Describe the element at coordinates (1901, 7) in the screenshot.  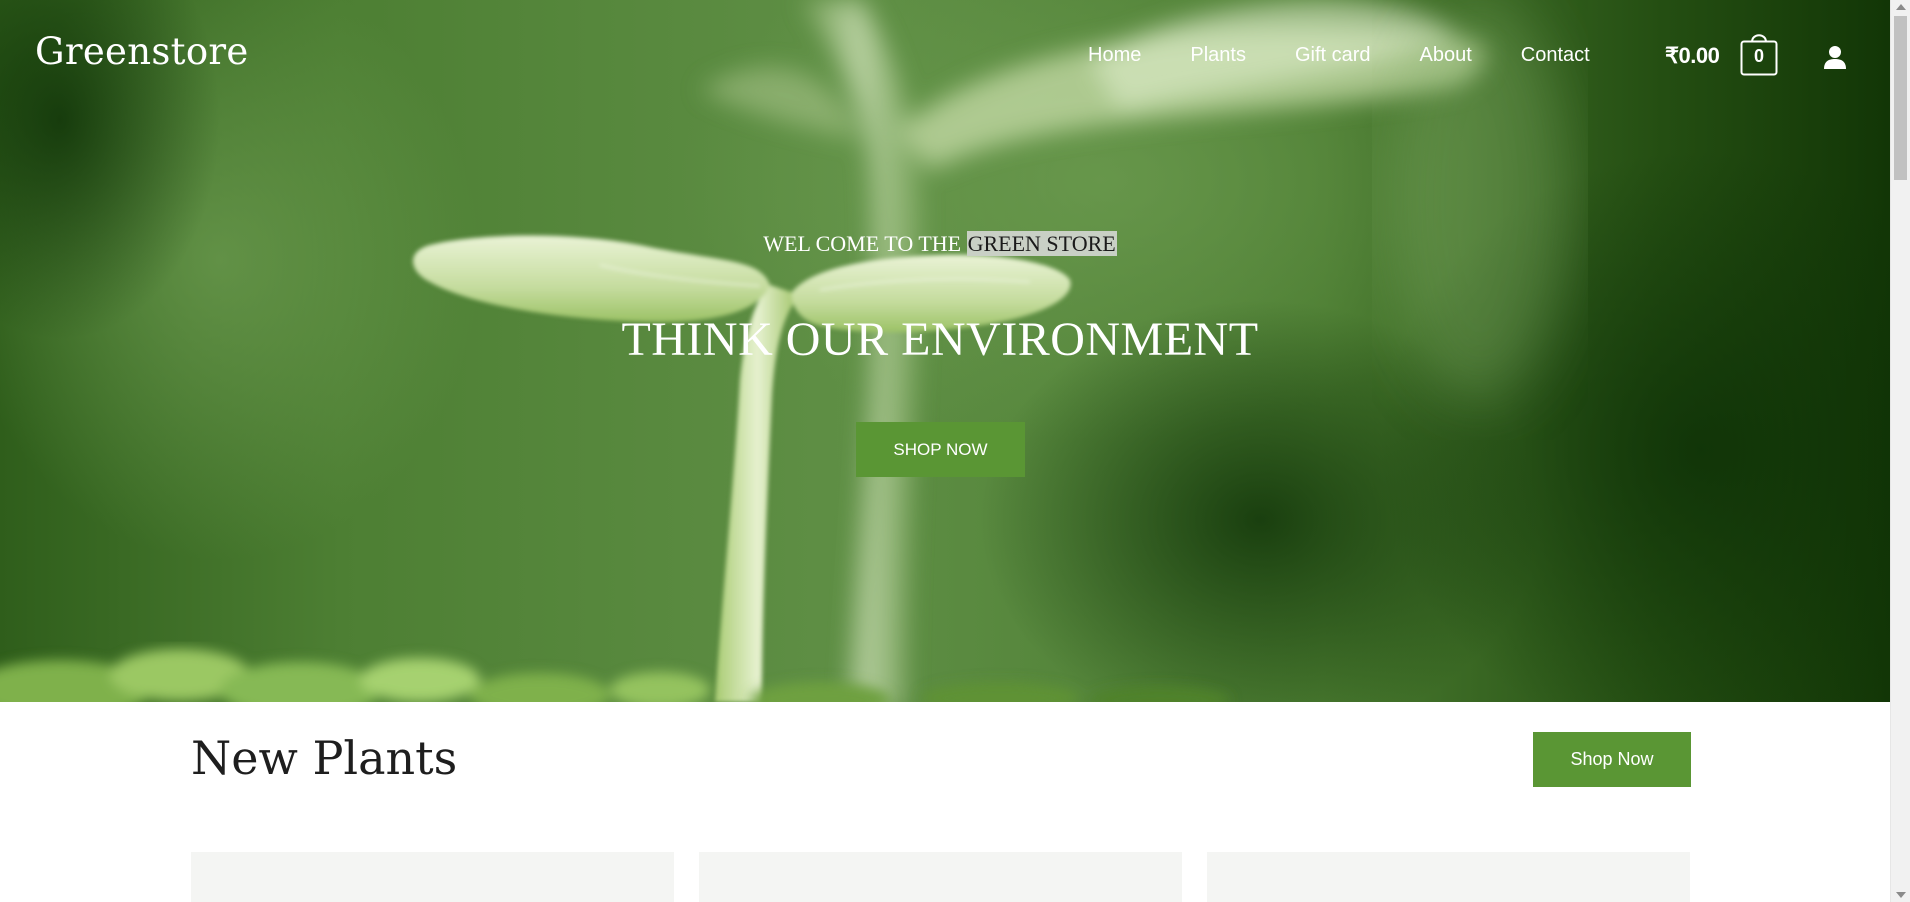
I see `scroll-up-arrow-icon` at that location.